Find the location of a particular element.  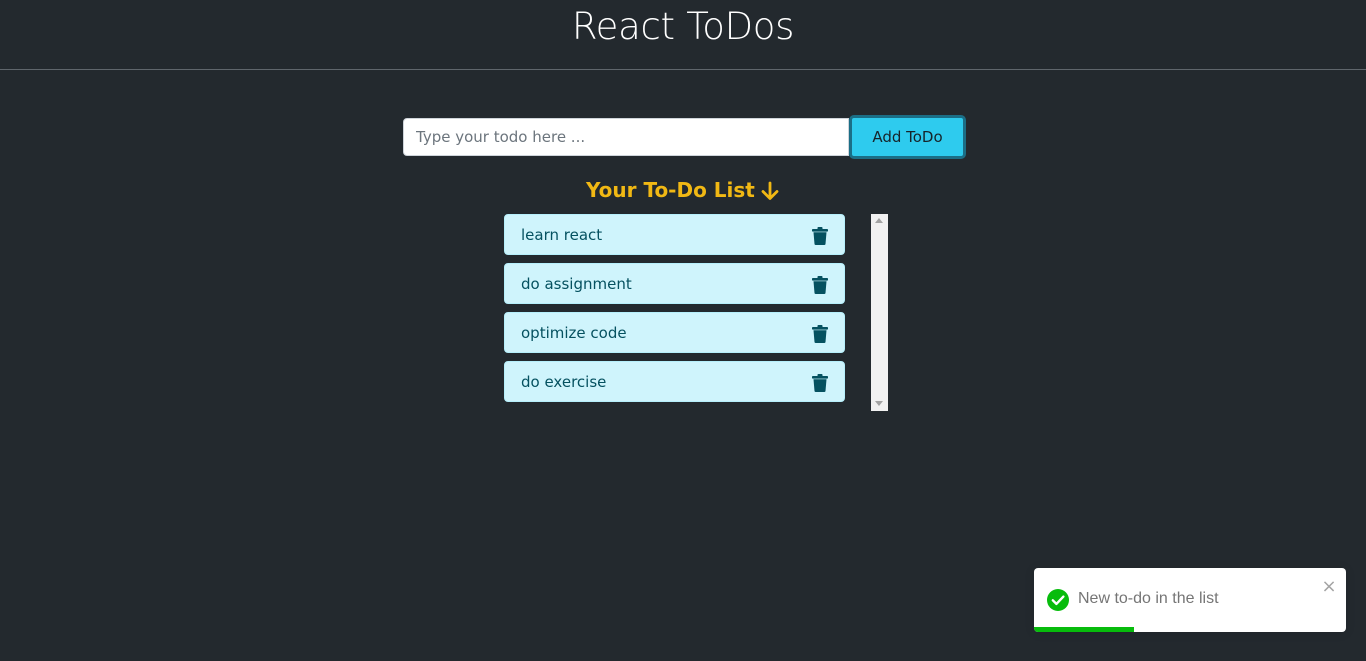

todo-text: learn react is located at coordinates (562, 235).